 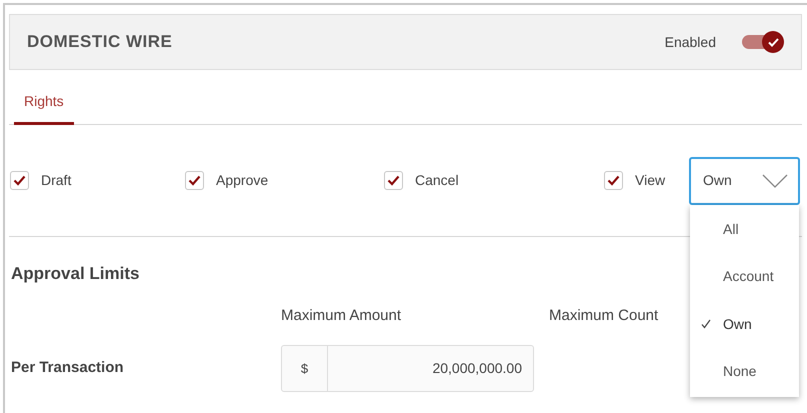 What do you see at coordinates (744, 180) in the screenshot?
I see `view-scope-select: Own` at bounding box center [744, 180].